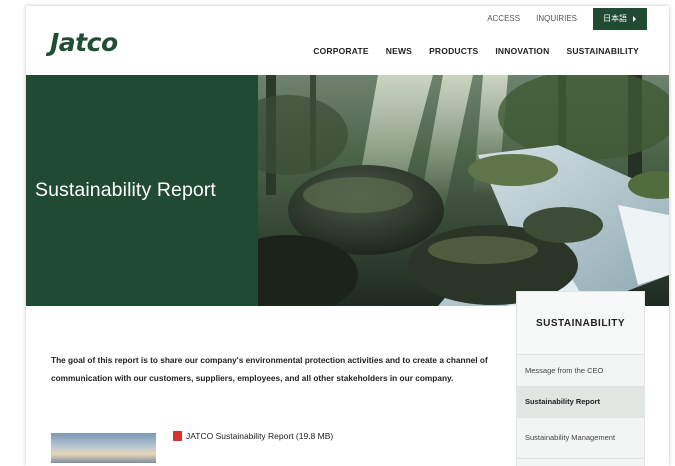  What do you see at coordinates (453, 51) in the screenshot?
I see `nav-products: PRODUCTS` at bounding box center [453, 51].